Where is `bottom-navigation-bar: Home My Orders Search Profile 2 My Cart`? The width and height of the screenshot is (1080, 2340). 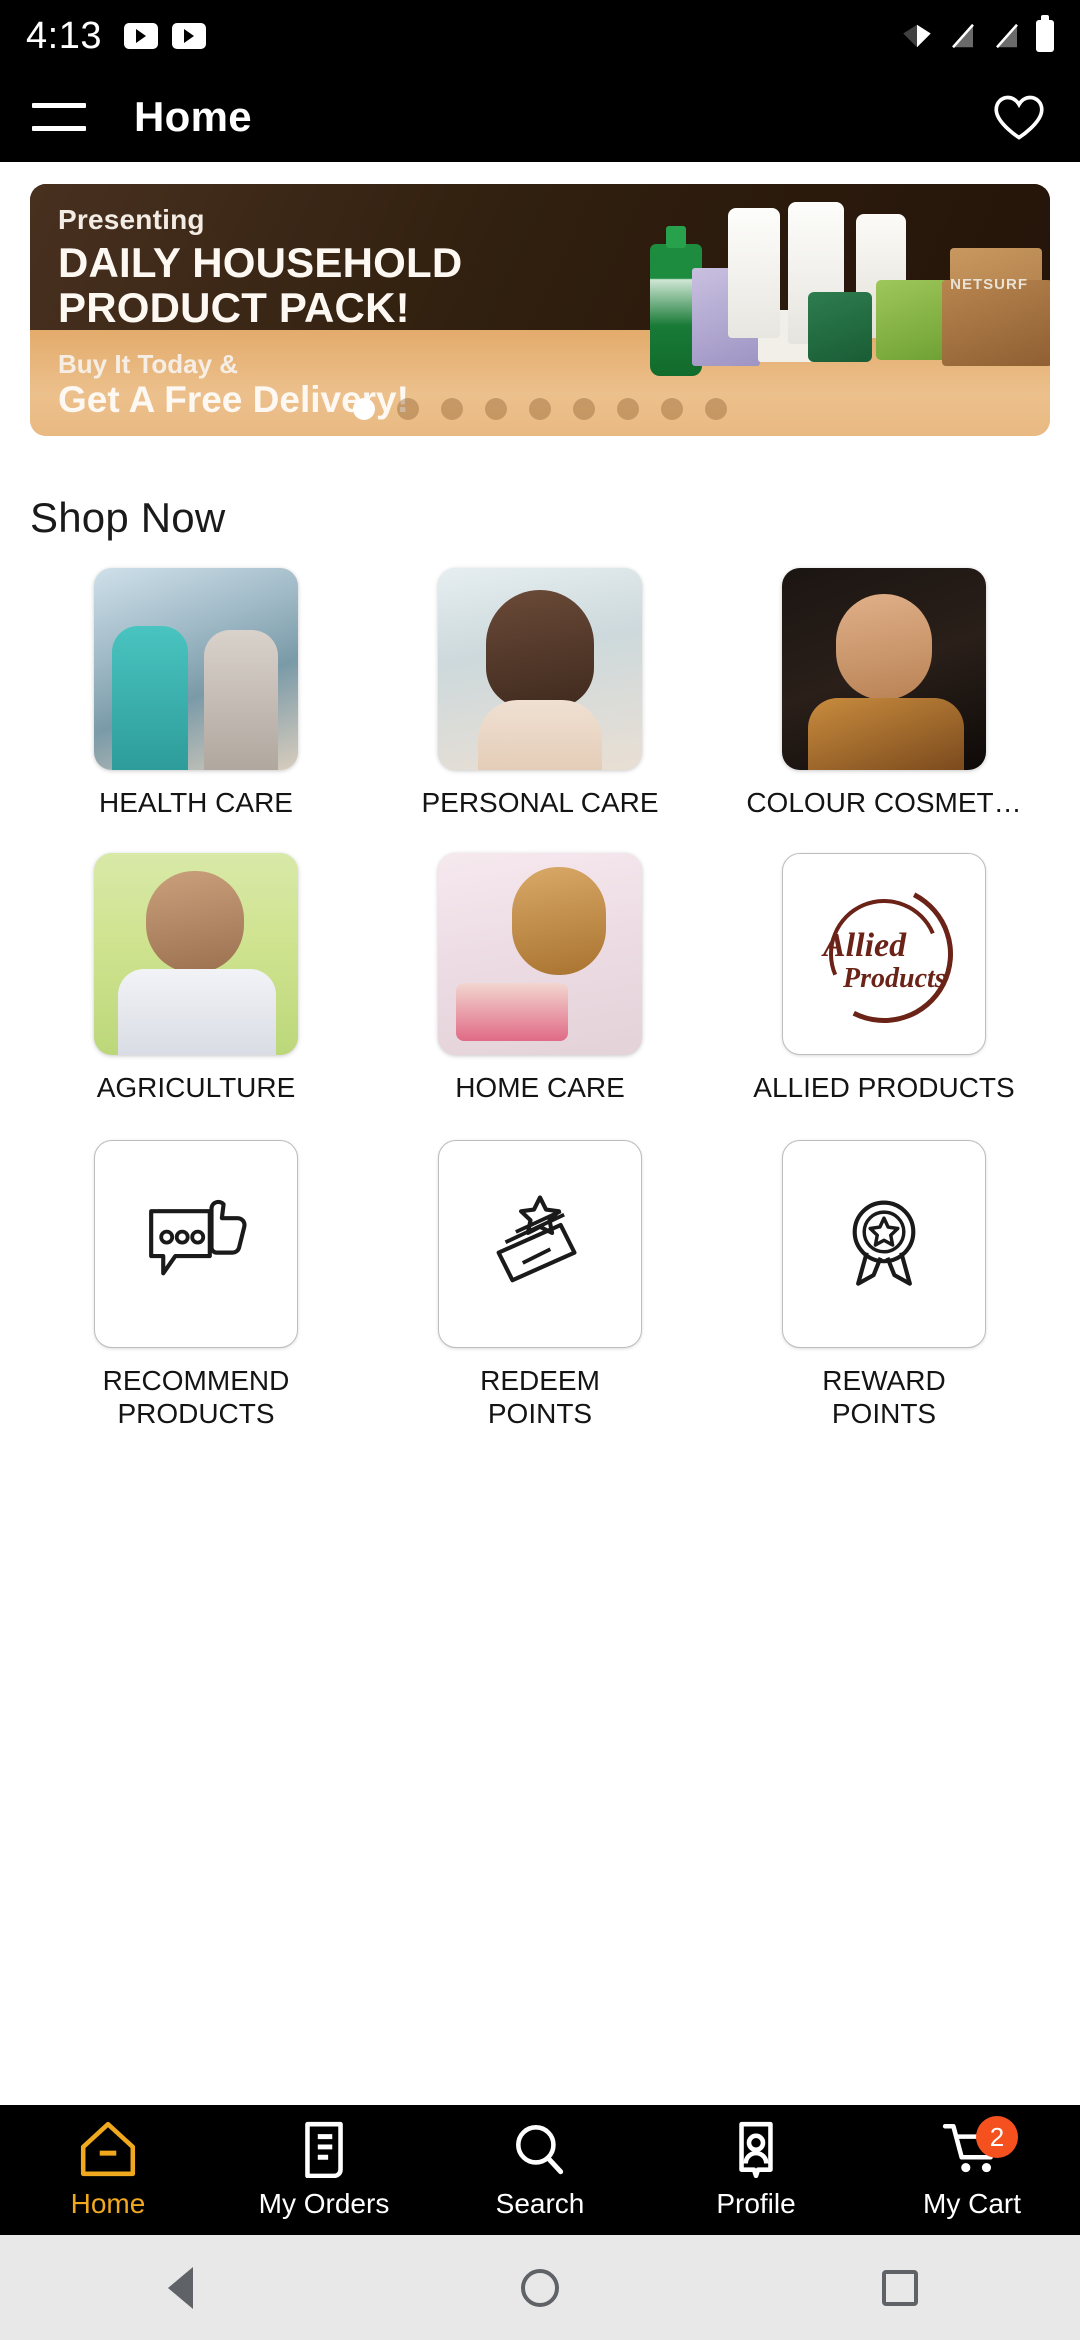
bottom-navigation-bar: Home My Orders Search Profile 2 My Cart is located at coordinates (540, 2170).